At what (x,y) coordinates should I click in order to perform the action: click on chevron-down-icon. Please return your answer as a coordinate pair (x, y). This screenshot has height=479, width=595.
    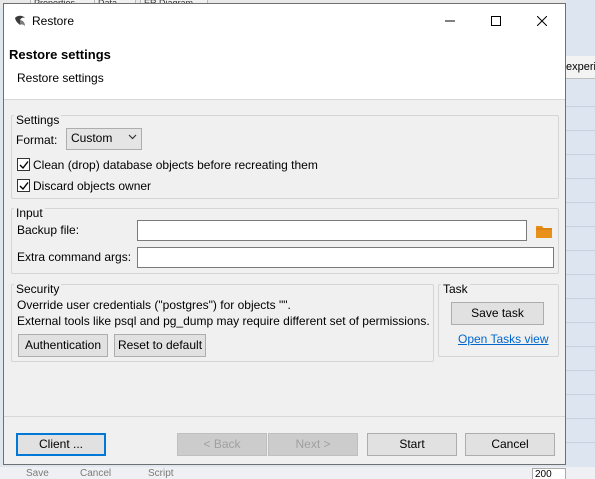
    Looking at the image, I should click on (132, 137).